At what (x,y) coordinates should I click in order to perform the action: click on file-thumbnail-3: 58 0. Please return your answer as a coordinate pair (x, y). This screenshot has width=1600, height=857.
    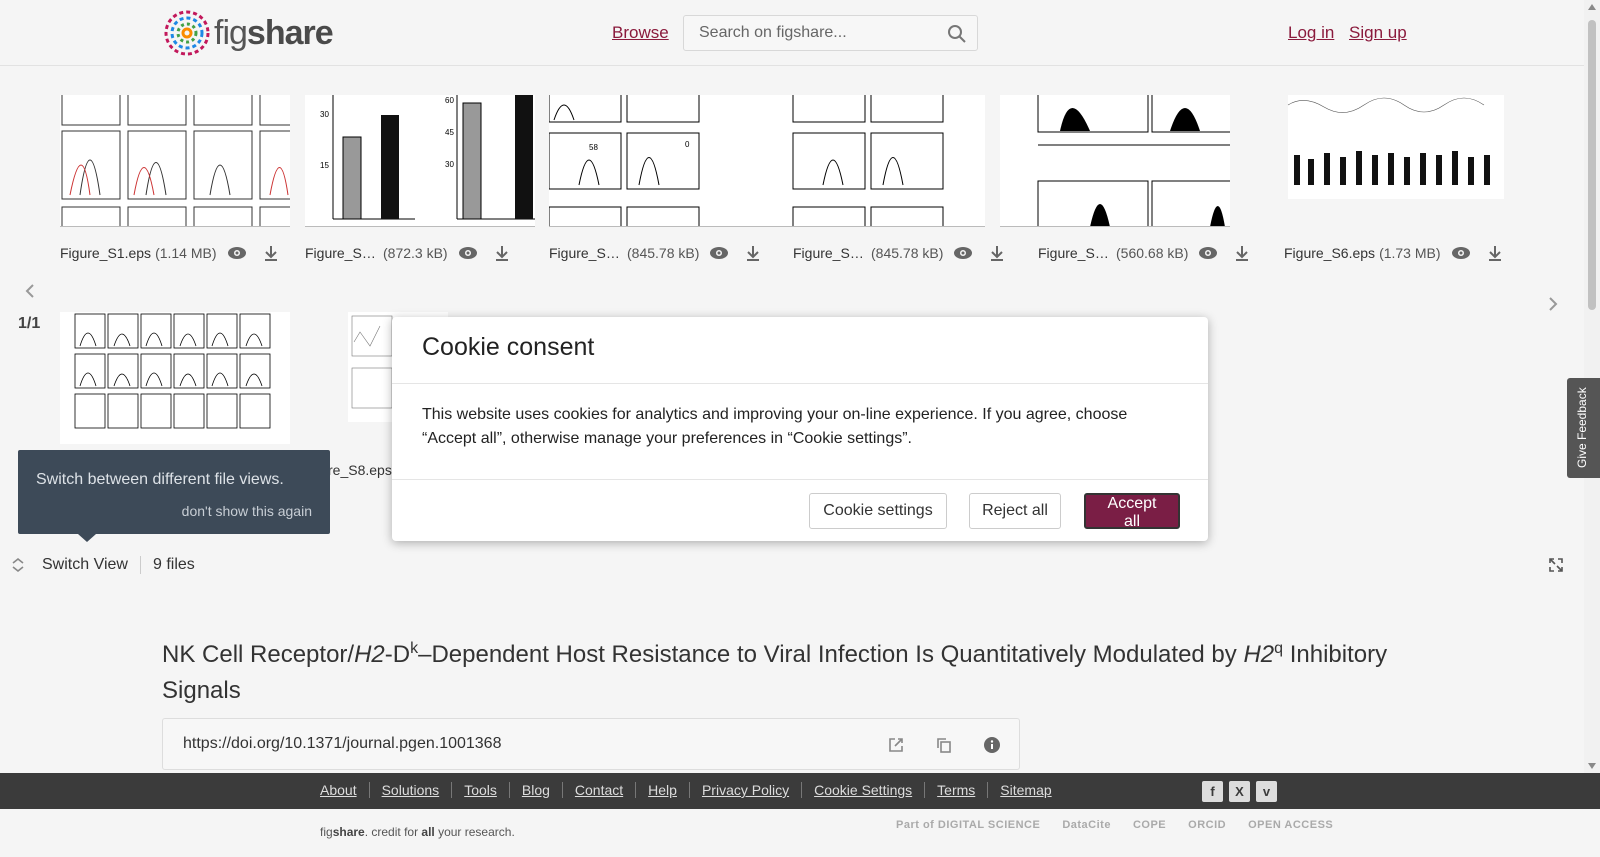
    Looking at the image, I should click on (664, 161).